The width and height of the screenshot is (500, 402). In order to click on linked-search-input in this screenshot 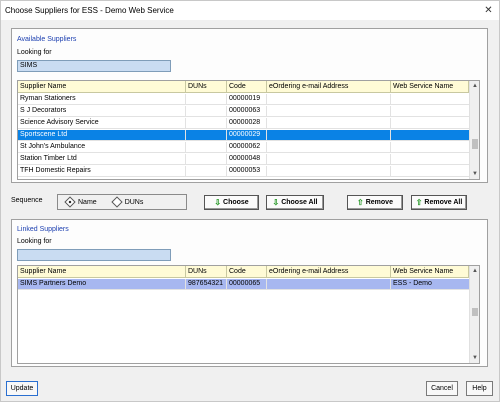, I will do `click(94, 255)`.